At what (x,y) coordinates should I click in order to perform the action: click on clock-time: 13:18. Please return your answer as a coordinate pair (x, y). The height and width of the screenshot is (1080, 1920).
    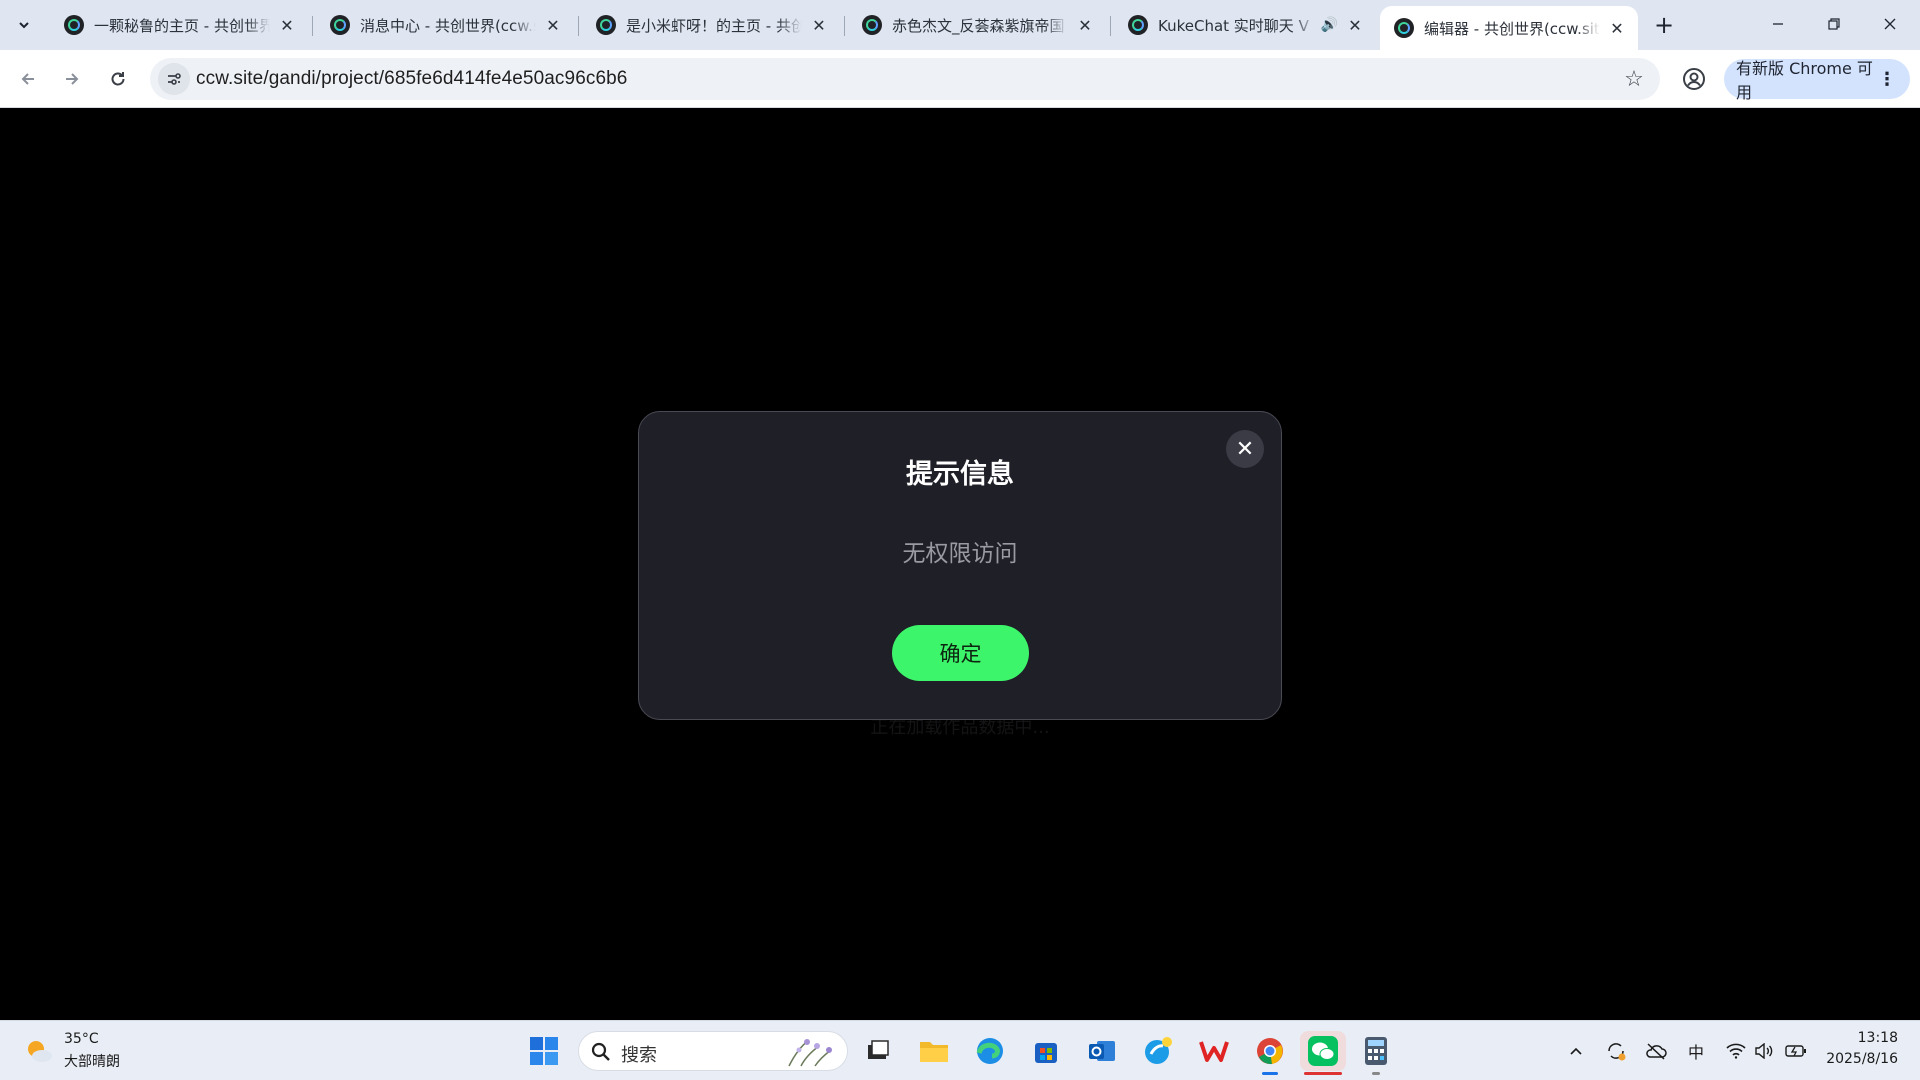
    Looking at the image, I should click on (1878, 1038).